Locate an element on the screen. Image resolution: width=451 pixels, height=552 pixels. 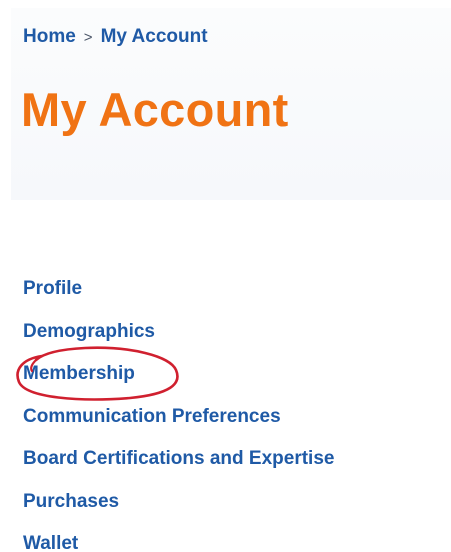
nav-item-membership: Membership is located at coordinates (178, 374).